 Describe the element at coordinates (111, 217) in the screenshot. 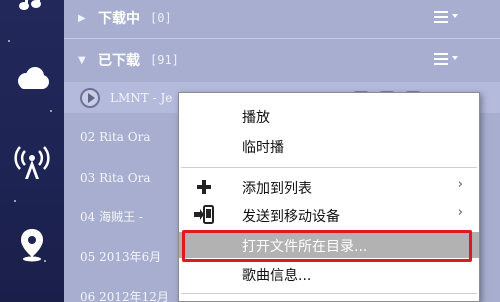

I see `song-title: 04 海贼王 -` at that location.